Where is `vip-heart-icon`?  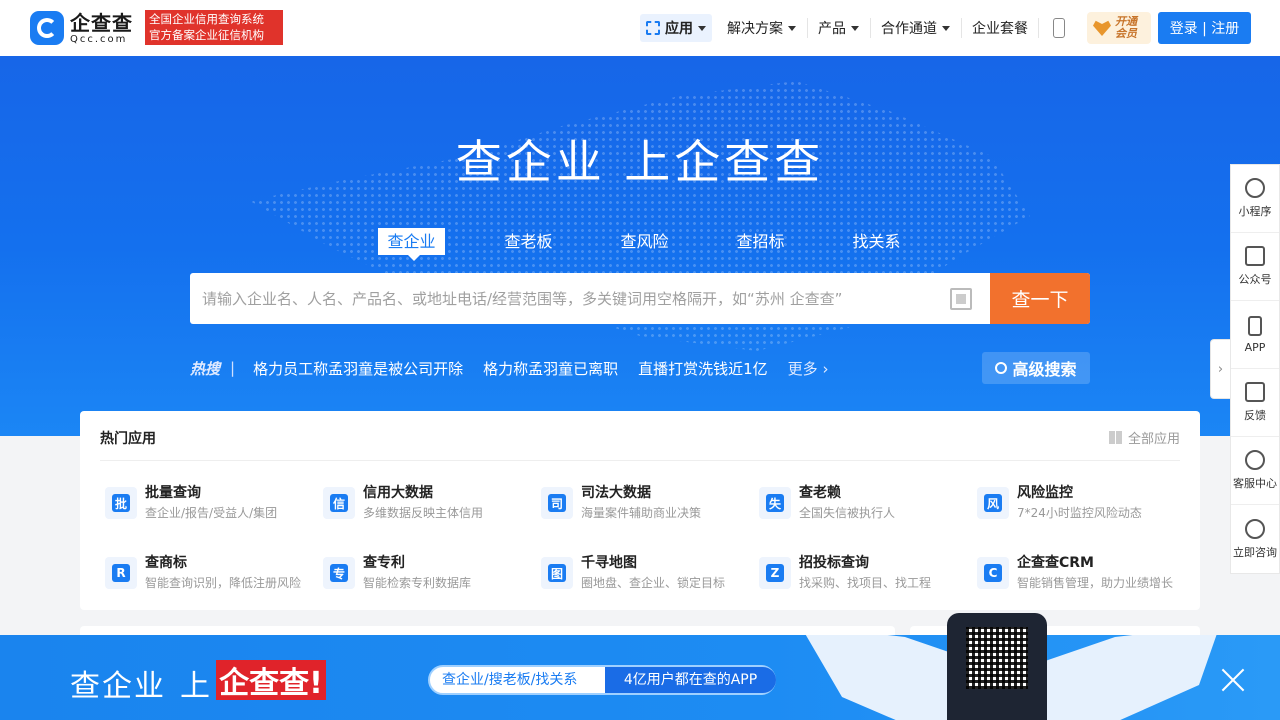
vip-heart-icon is located at coordinates (1102, 28).